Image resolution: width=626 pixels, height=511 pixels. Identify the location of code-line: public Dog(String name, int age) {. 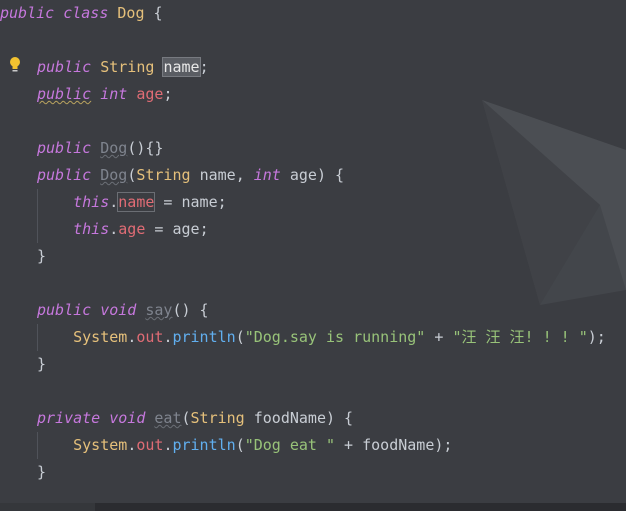
(190, 175).